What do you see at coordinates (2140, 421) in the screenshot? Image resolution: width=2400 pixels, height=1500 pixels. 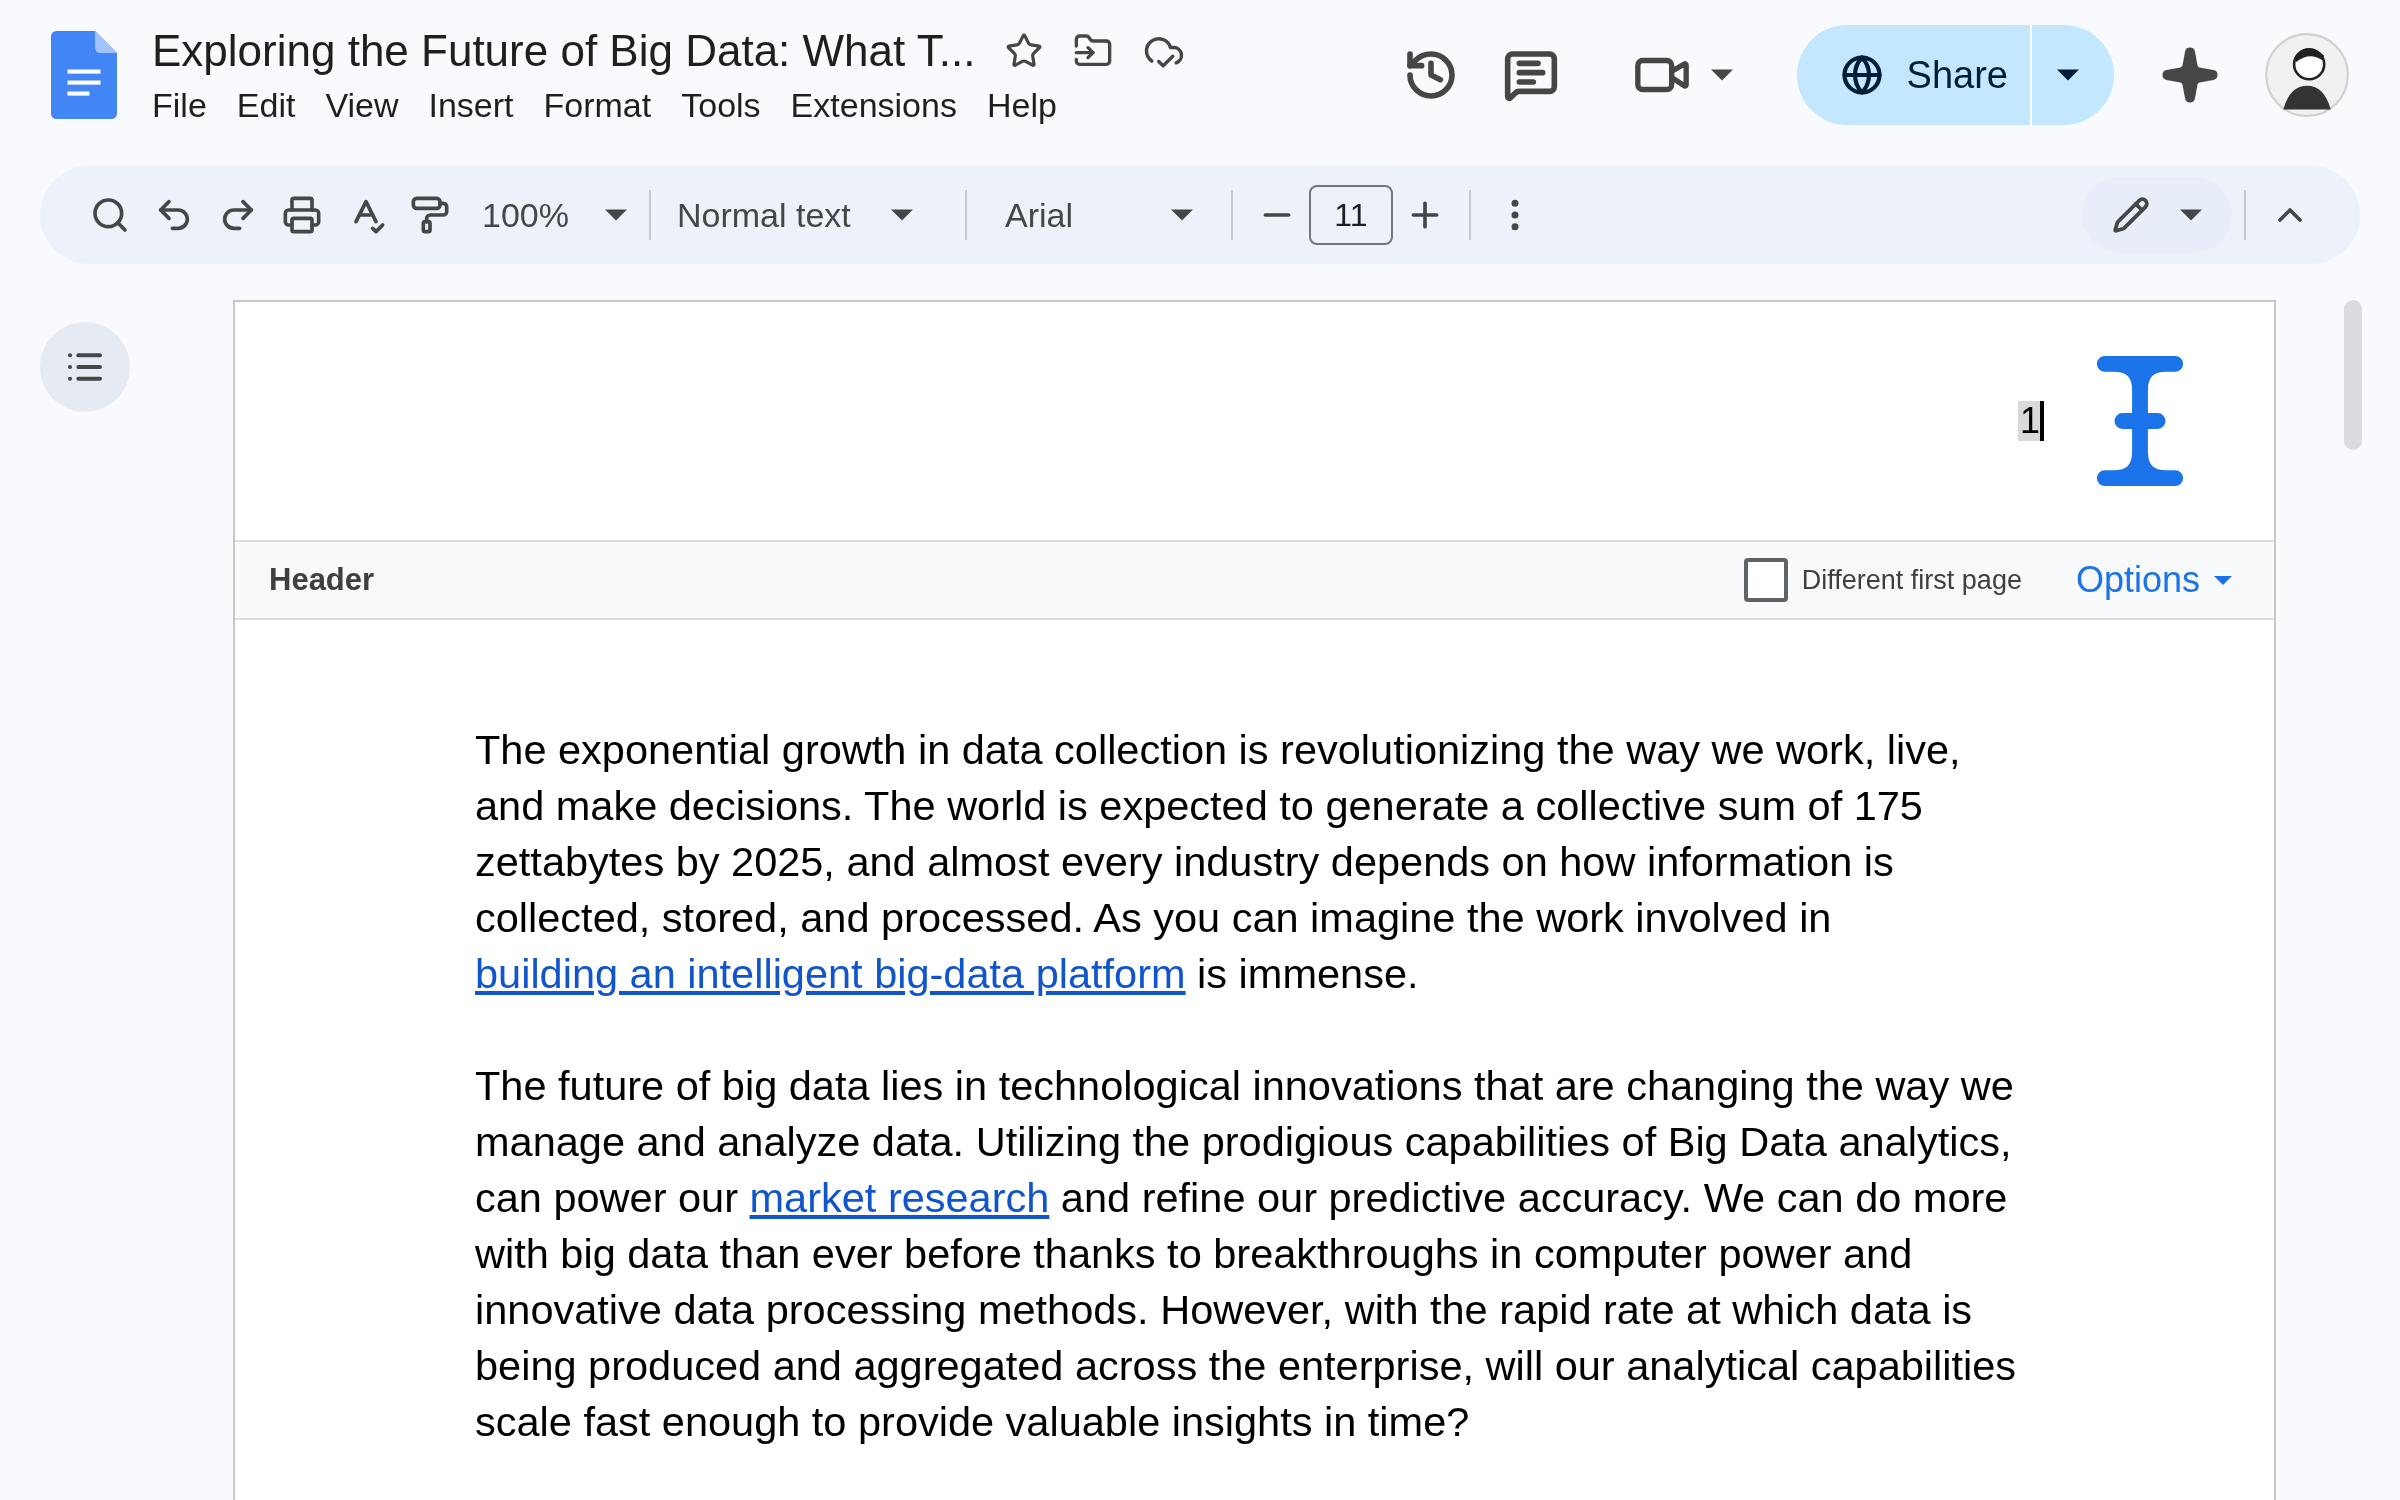 I see `text-cursor-icon` at bounding box center [2140, 421].